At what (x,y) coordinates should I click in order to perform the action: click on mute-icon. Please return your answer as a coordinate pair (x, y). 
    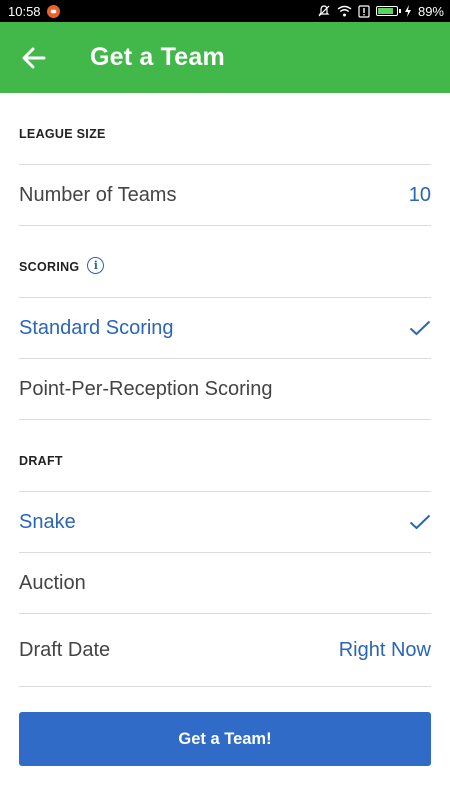
    Looking at the image, I should click on (324, 11).